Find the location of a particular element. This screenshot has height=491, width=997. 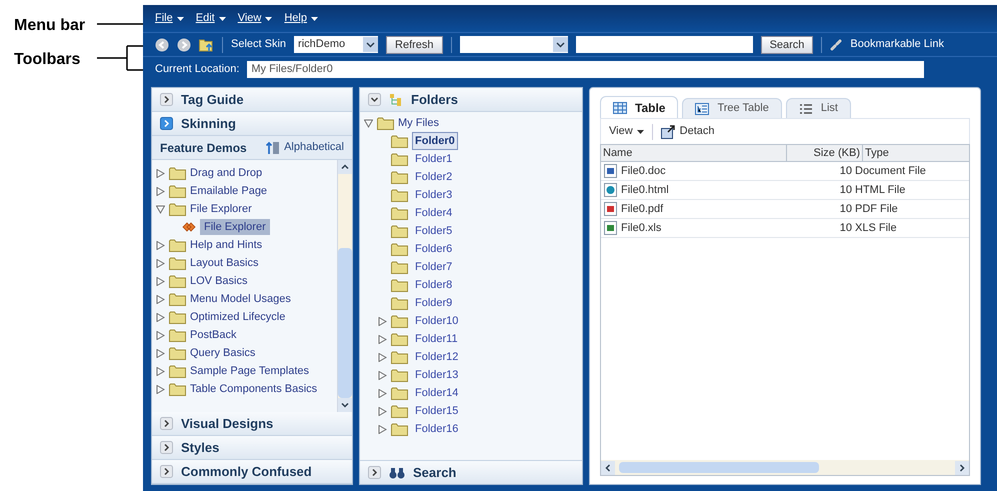

tree-item: Folder7 is located at coordinates (434, 267).